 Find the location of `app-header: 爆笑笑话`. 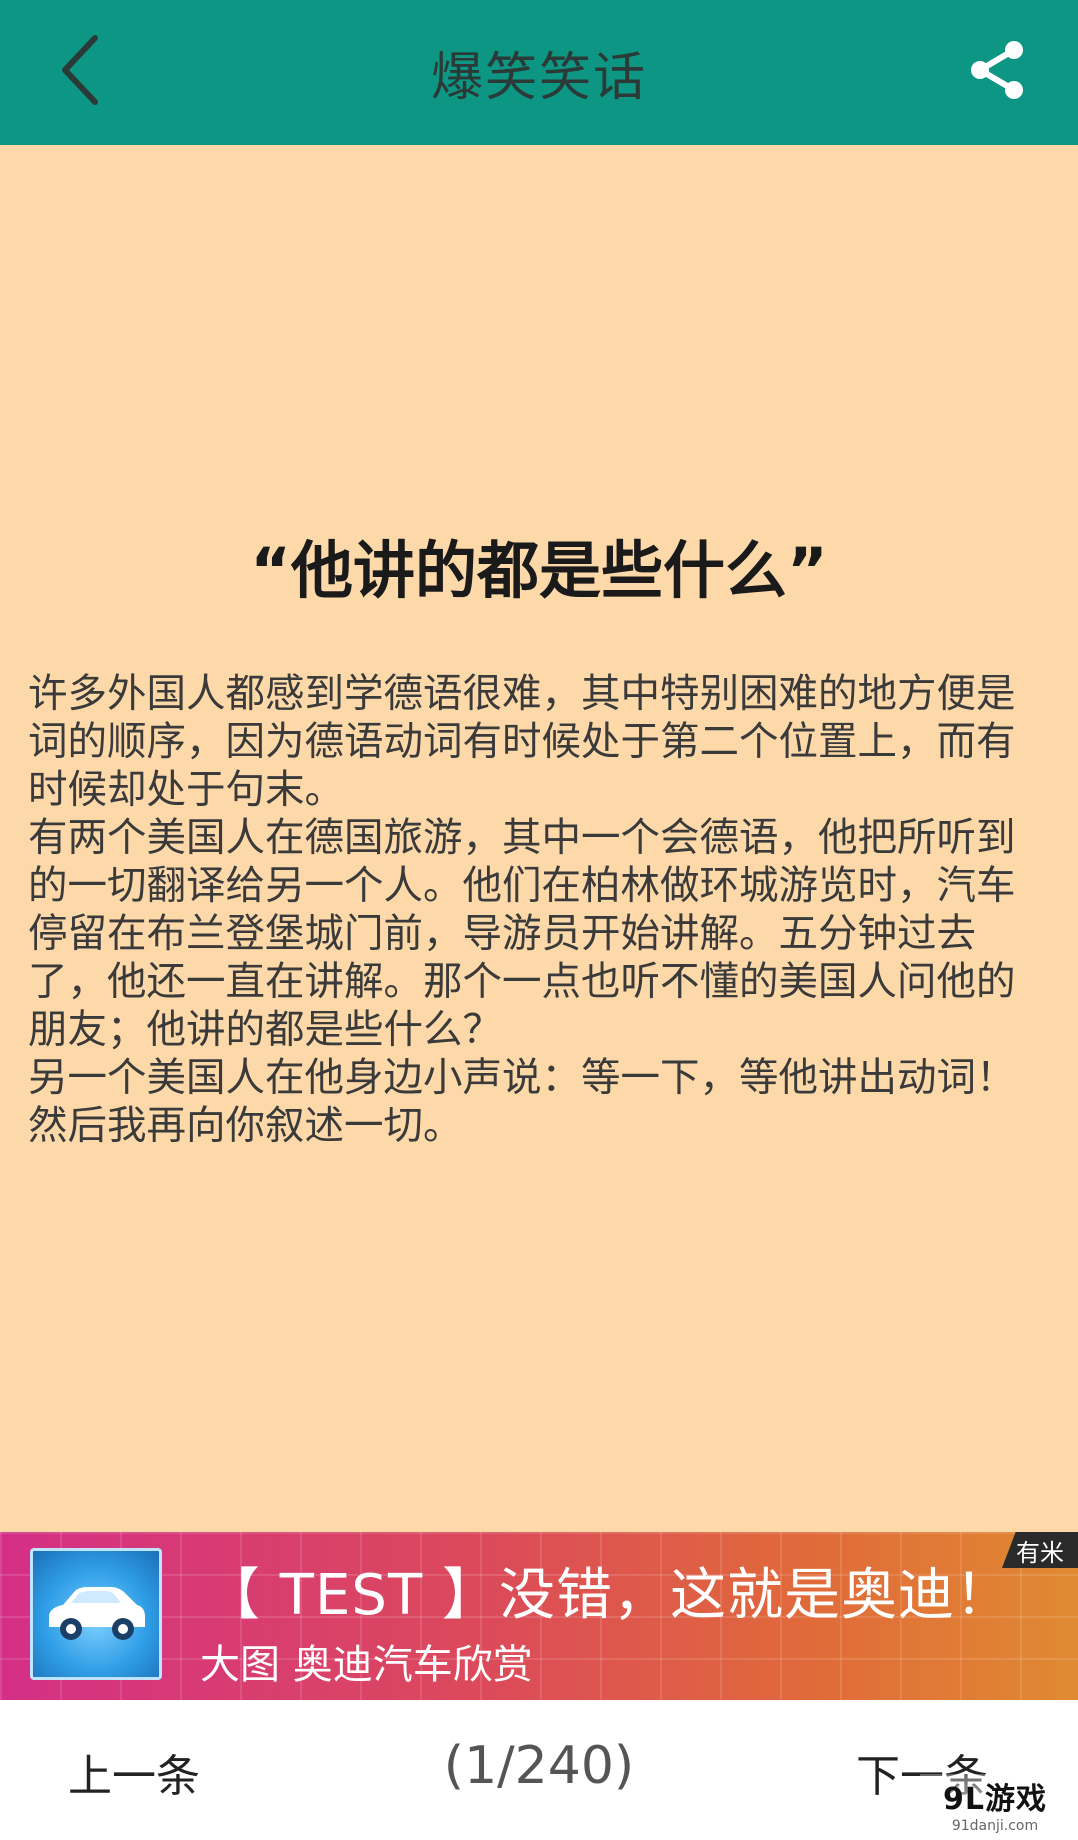

app-header: 爆笑笑话 is located at coordinates (539, 72).